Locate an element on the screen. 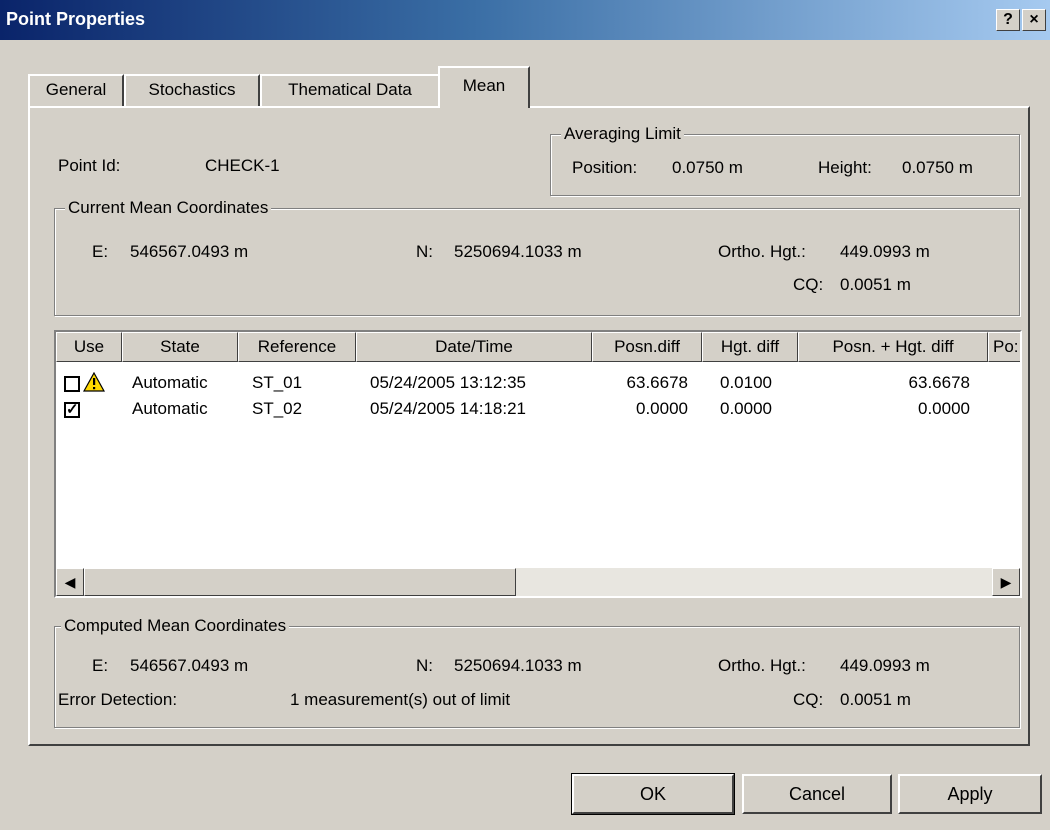 This screenshot has width=1050, height=830. row-2-reference: ST_02 is located at coordinates (277, 408).